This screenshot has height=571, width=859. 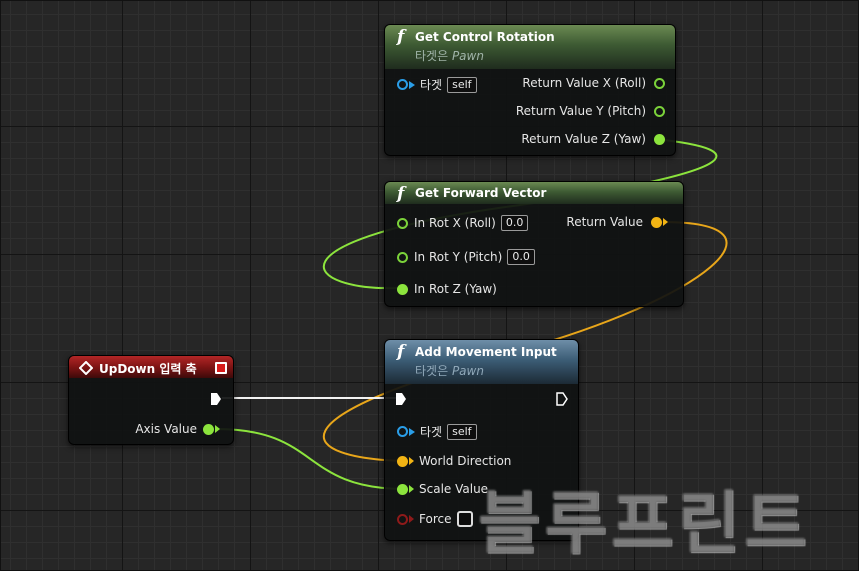 What do you see at coordinates (583, 139) in the screenshot?
I see `pin-label: Return Value Z (Yaw)` at bounding box center [583, 139].